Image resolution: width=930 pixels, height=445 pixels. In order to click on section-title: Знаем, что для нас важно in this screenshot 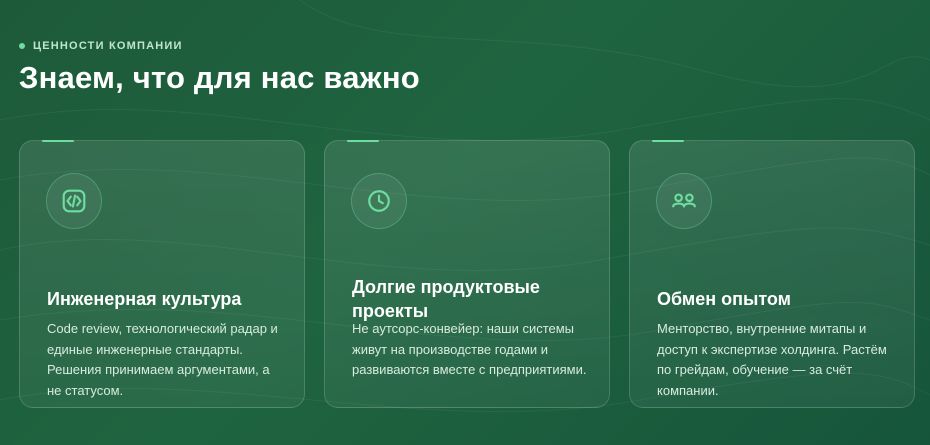, I will do `click(219, 77)`.